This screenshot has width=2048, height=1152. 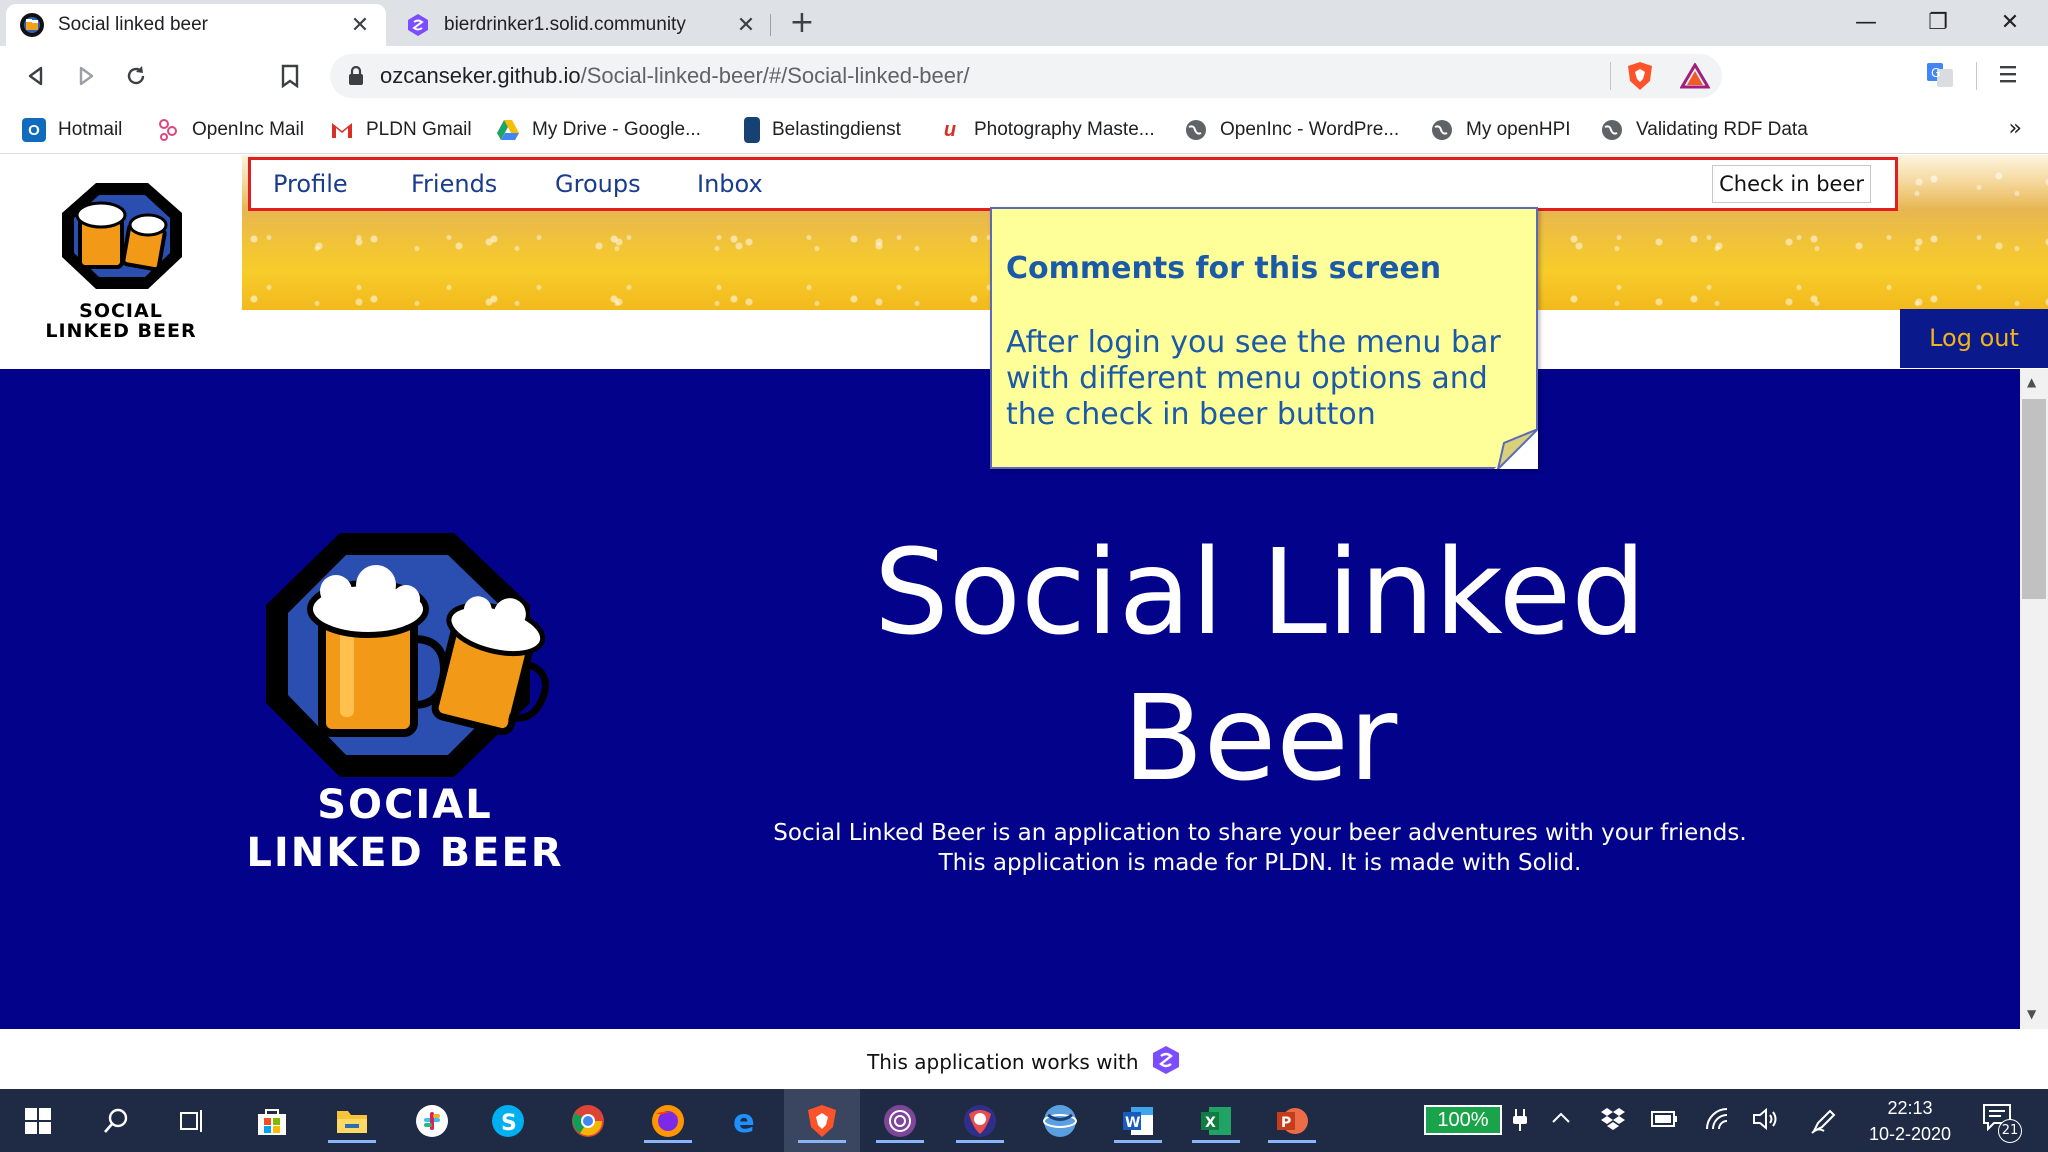 What do you see at coordinates (121, 262) in the screenshot?
I see `app-logo: SOCIAL LINKED BEER` at bounding box center [121, 262].